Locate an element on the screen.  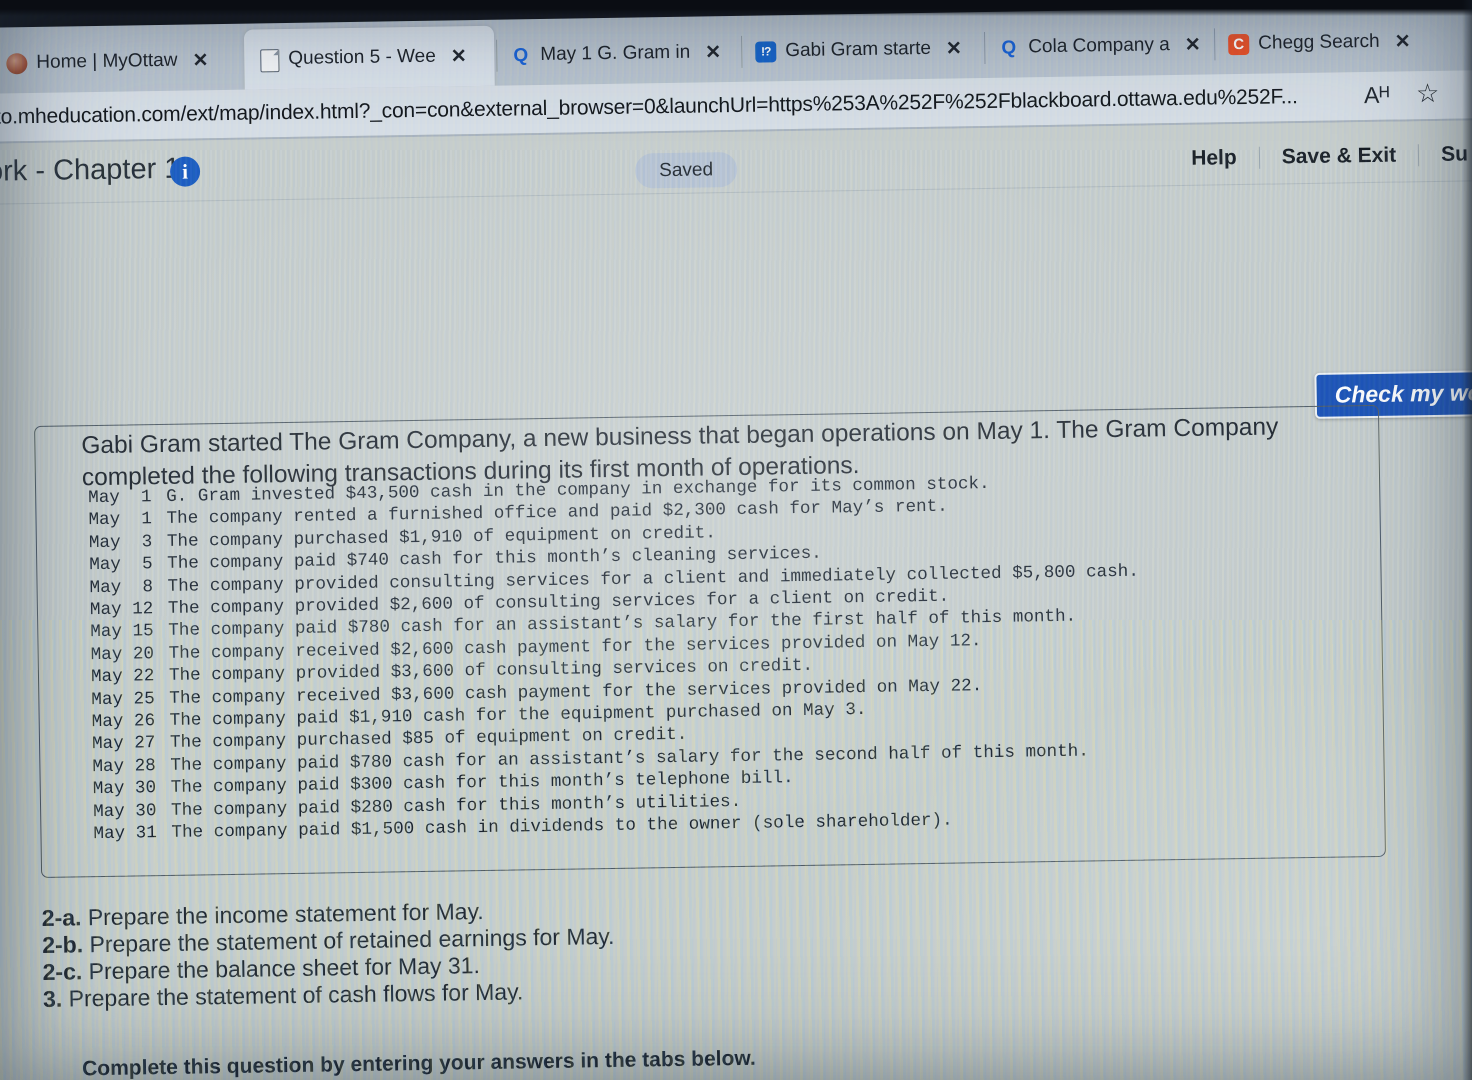
browser-tab-title: May 1 G. Gram in is located at coordinates (615, 53).